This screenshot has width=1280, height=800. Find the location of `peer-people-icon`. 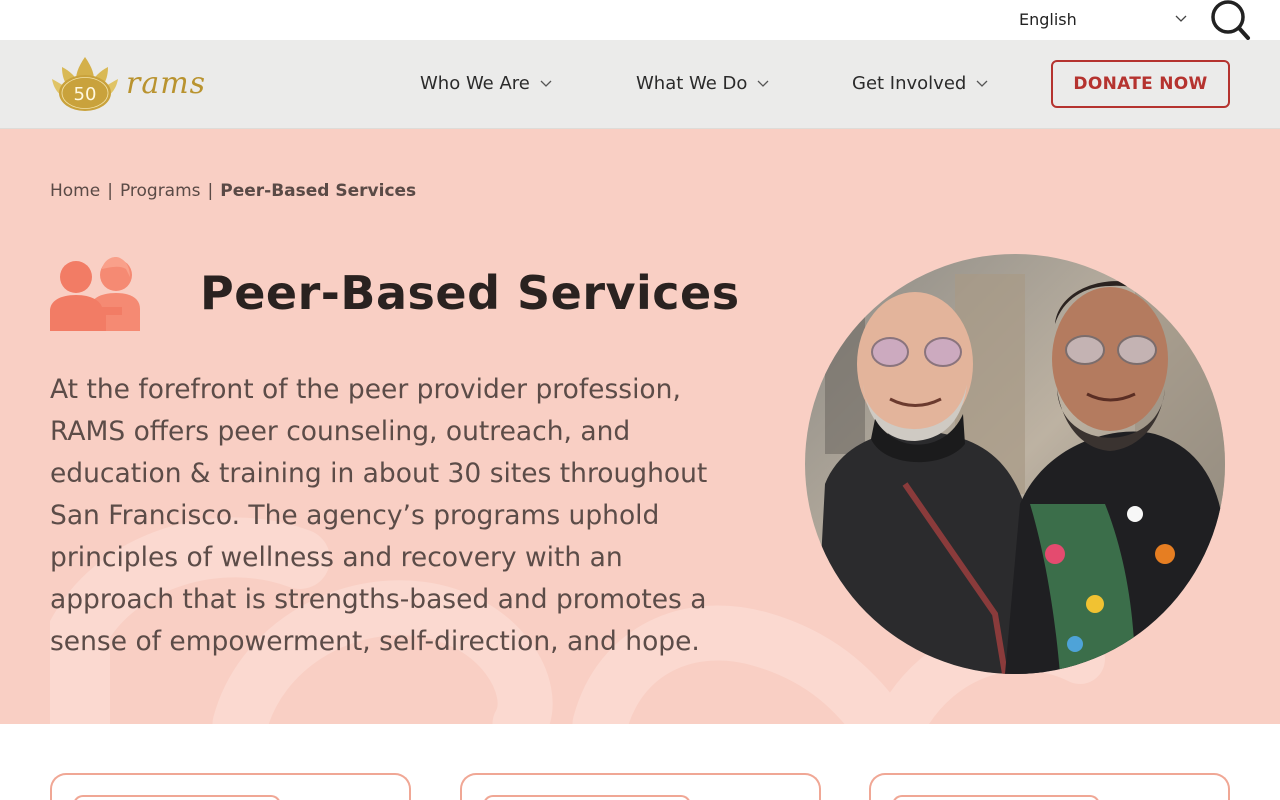

peer-people-icon is located at coordinates (95, 294).